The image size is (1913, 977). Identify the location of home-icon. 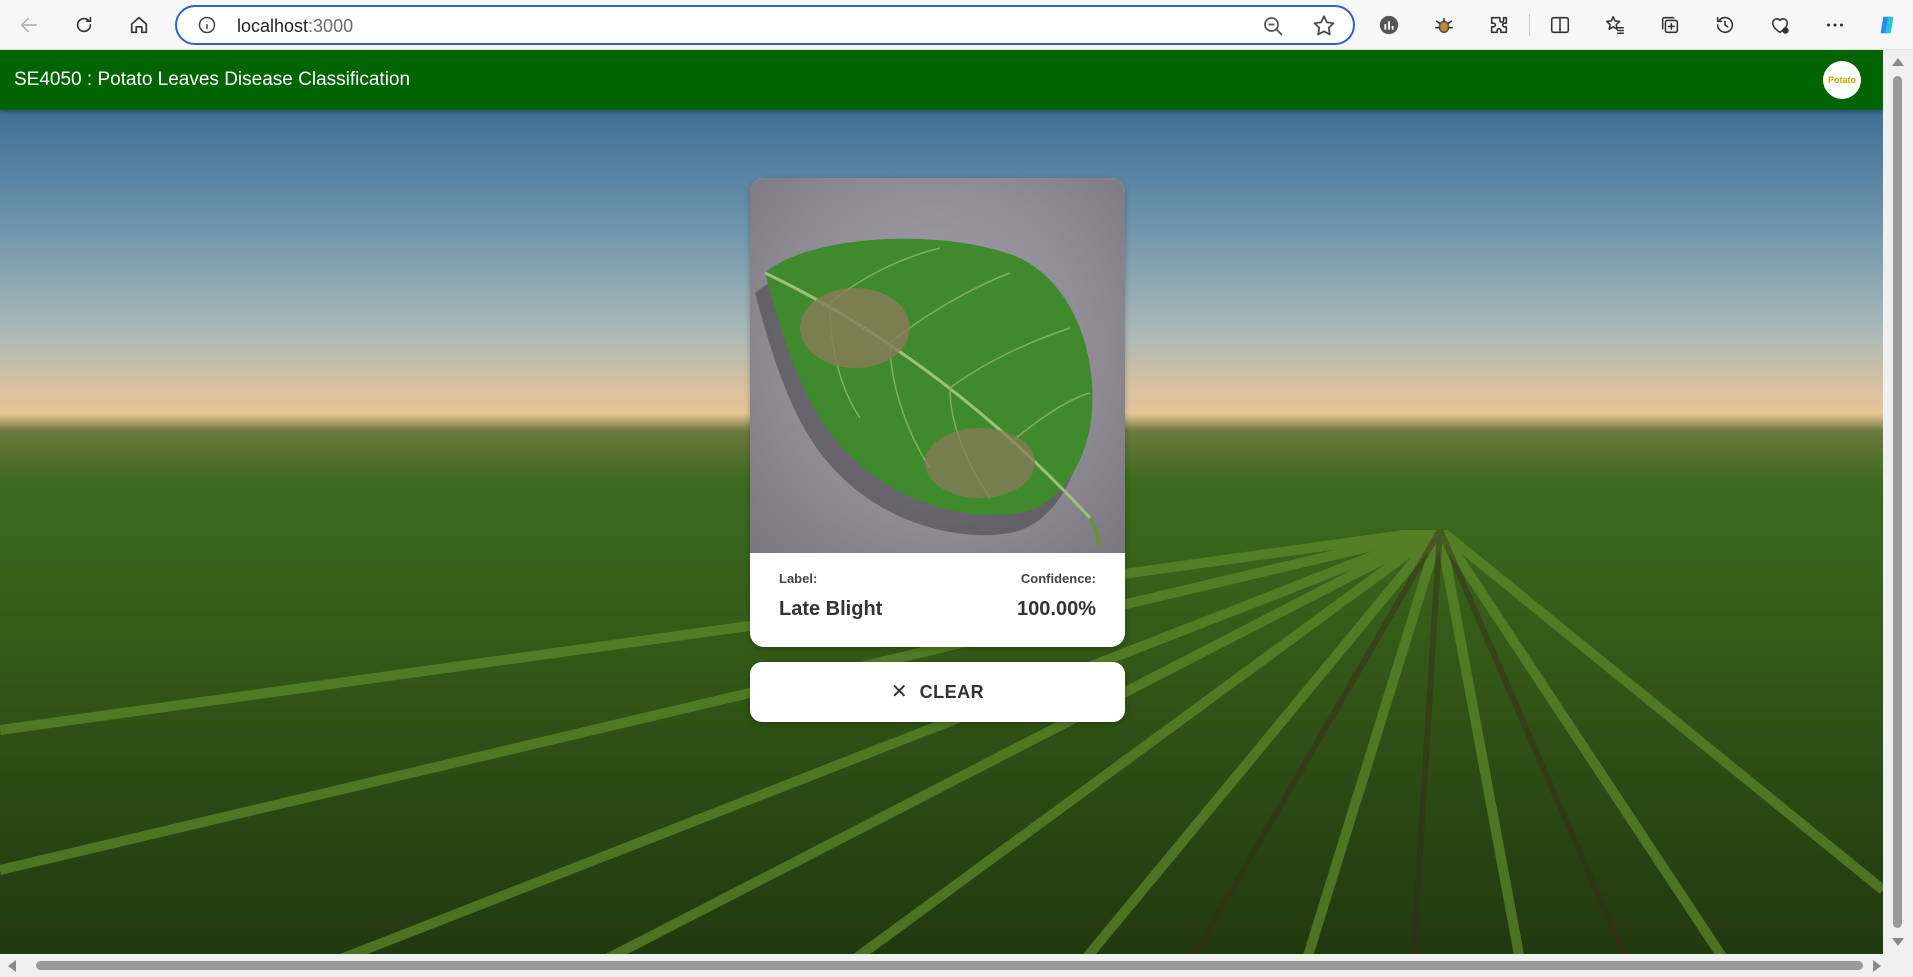
(139, 25).